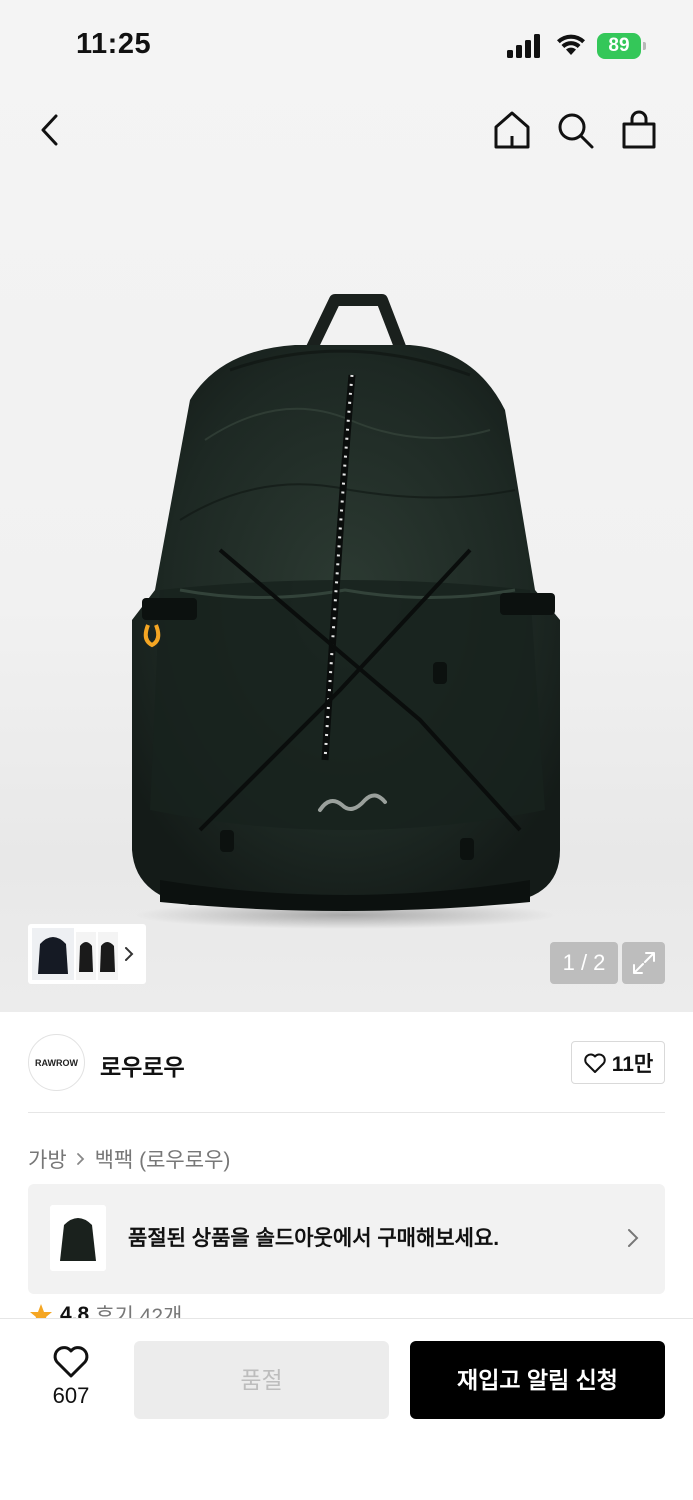  What do you see at coordinates (47, 1159) in the screenshot?
I see `breadcrumb-category: 가방` at bounding box center [47, 1159].